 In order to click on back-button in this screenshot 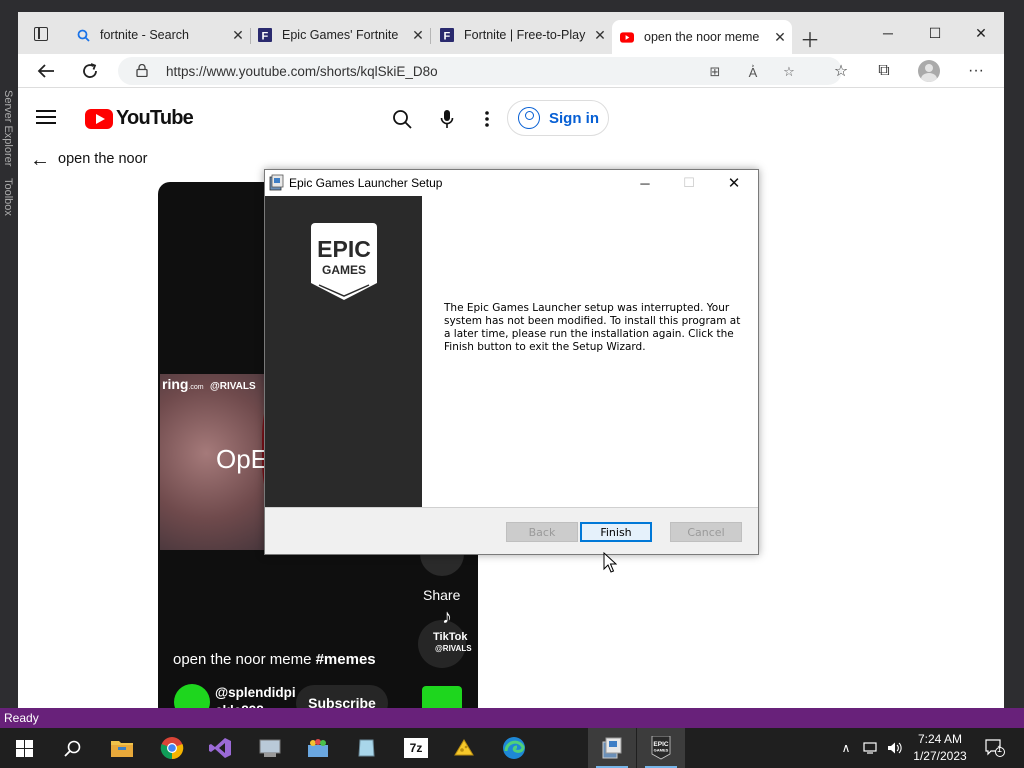, I will do `click(46, 71)`.